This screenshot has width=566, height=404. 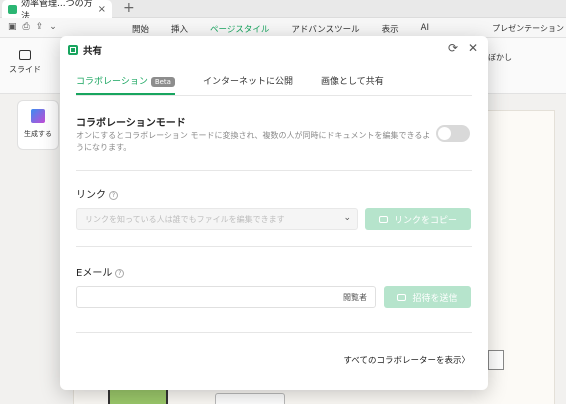 I want to click on save-icon: ▣, so click(x=12, y=27).